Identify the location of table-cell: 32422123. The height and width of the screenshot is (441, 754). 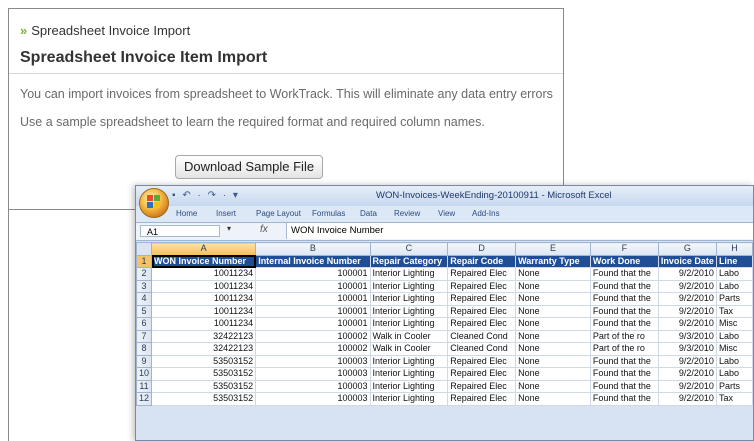
(204, 336).